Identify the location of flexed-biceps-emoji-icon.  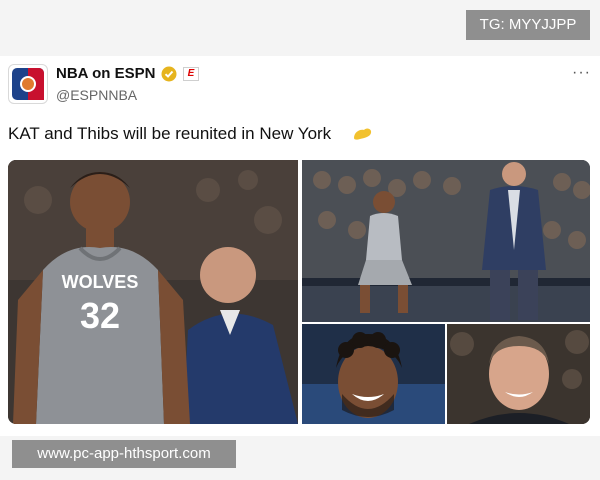
(363, 136).